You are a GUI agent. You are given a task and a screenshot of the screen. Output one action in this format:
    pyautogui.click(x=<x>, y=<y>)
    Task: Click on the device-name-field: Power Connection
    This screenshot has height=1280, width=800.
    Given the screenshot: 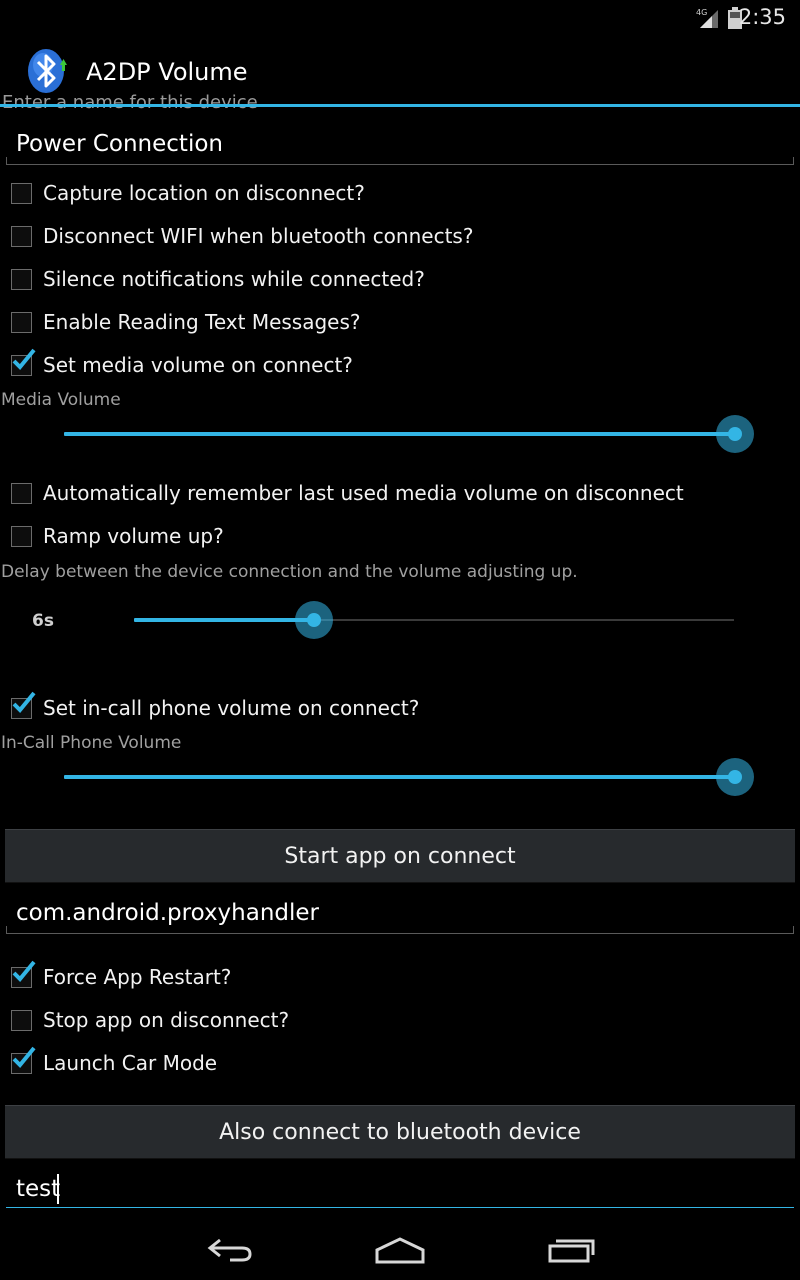 What is the action you would take?
    pyautogui.click(x=400, y=147)
    